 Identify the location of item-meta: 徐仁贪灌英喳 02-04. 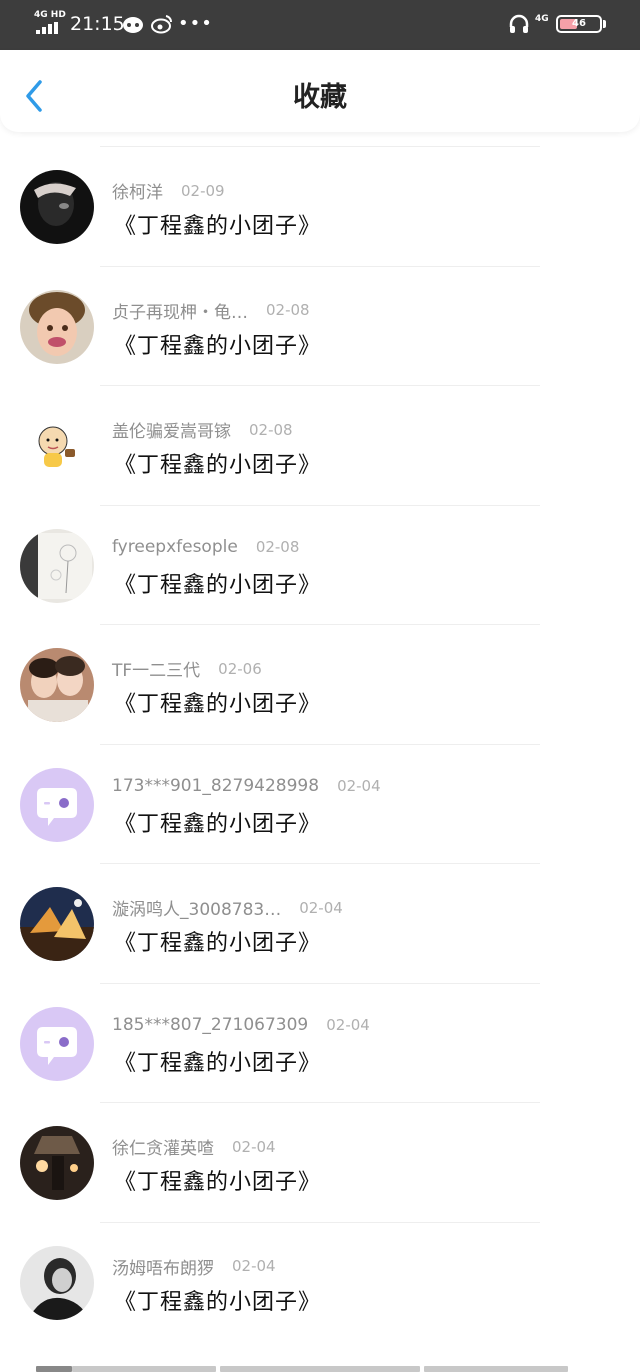
(194, 1147).